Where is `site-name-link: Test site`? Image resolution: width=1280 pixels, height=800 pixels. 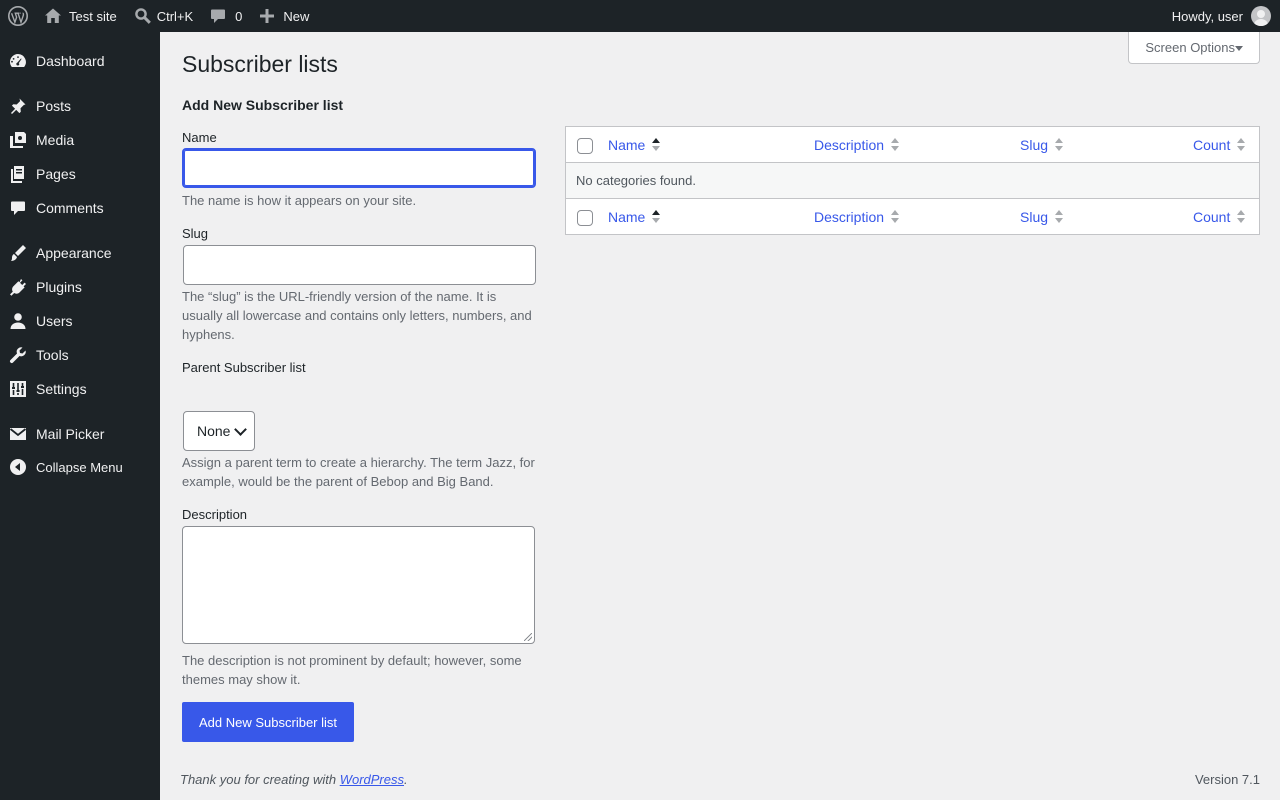
site-name-link: Test site is located at coordinates (75, 16).